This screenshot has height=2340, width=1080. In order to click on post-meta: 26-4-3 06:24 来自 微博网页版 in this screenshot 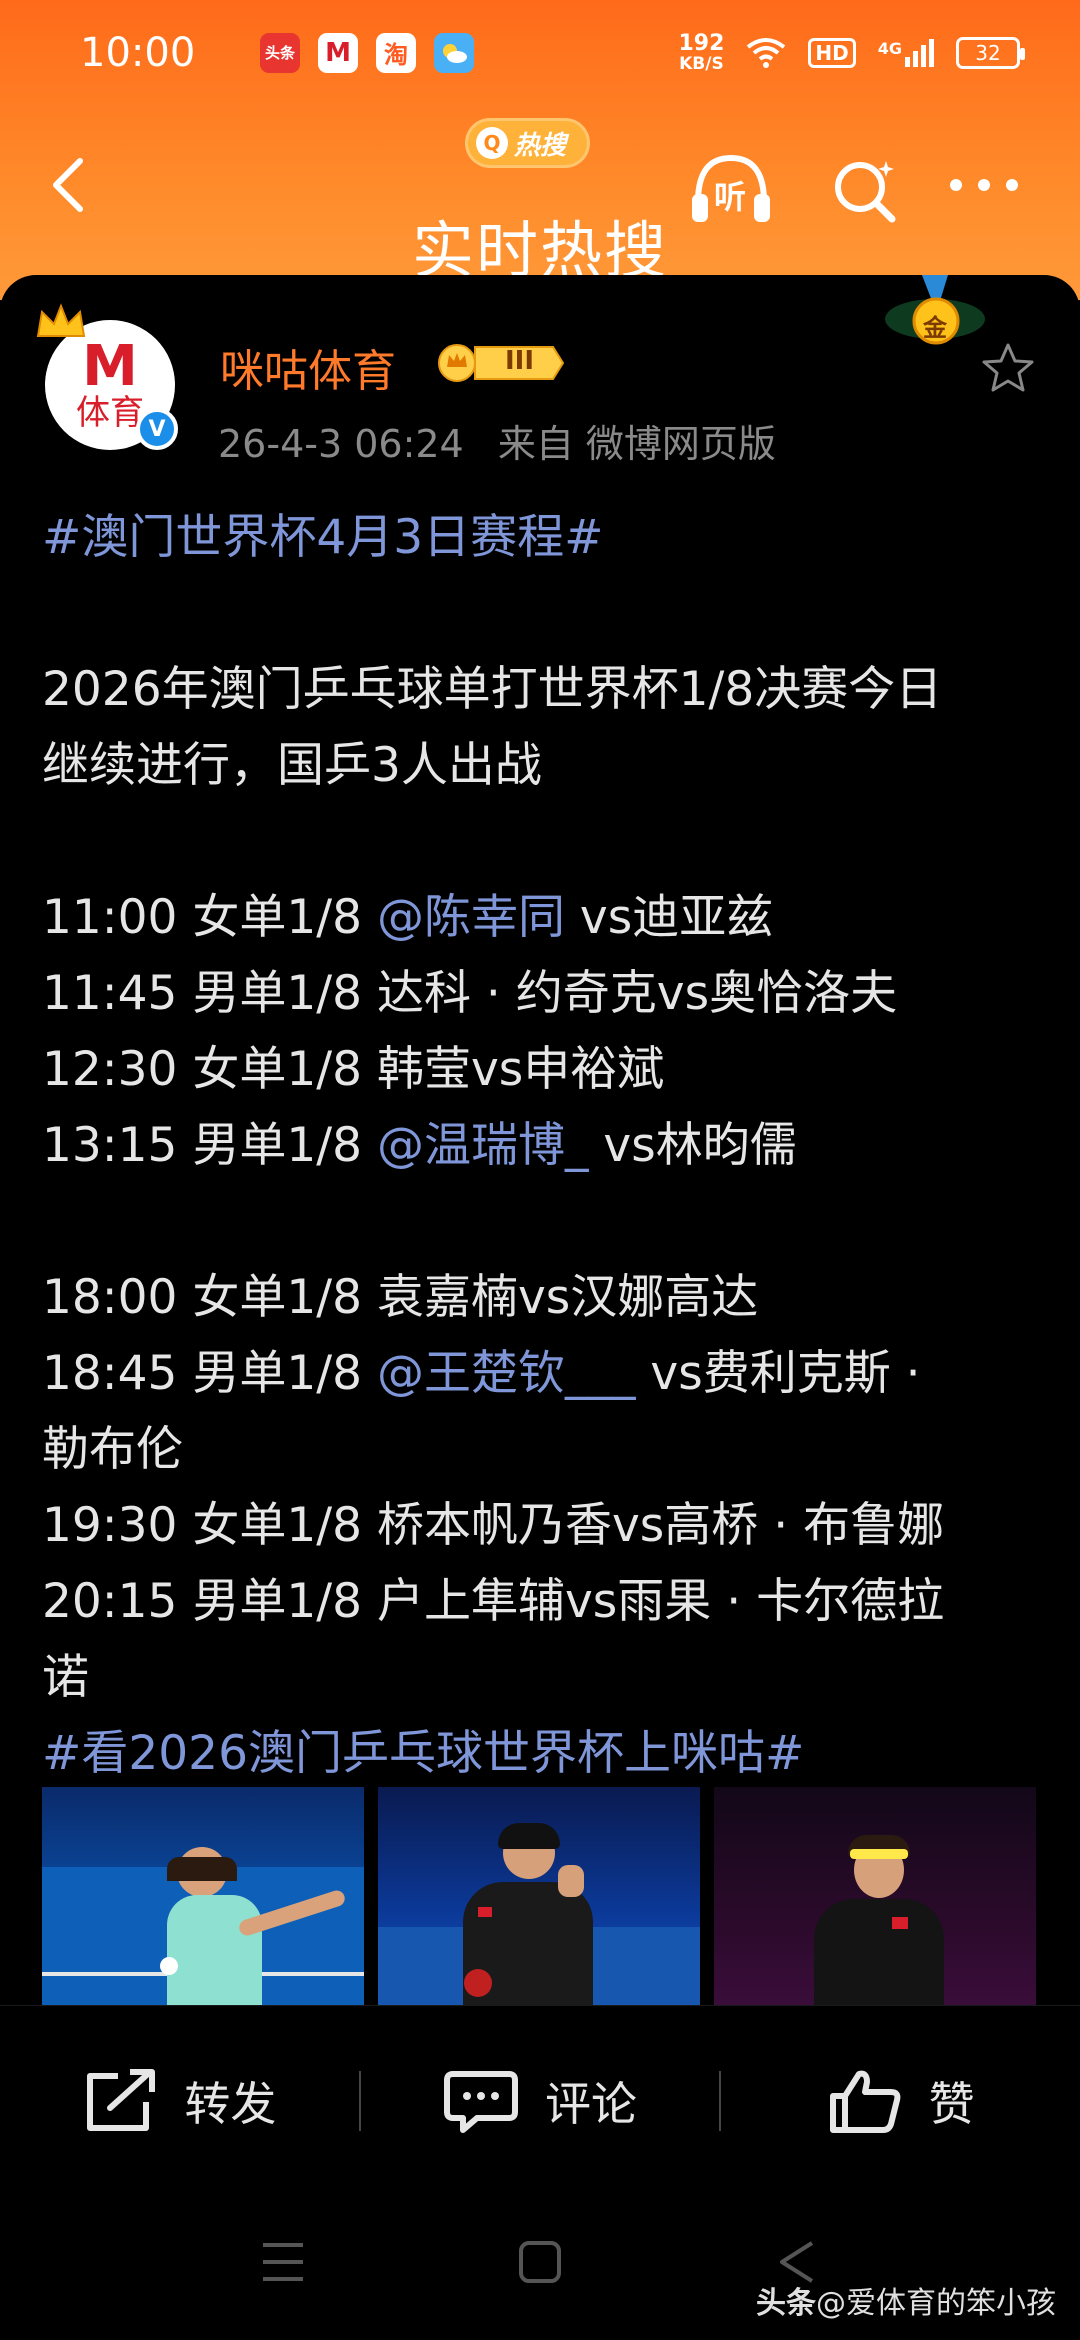, I will do `click(497, 440)`.